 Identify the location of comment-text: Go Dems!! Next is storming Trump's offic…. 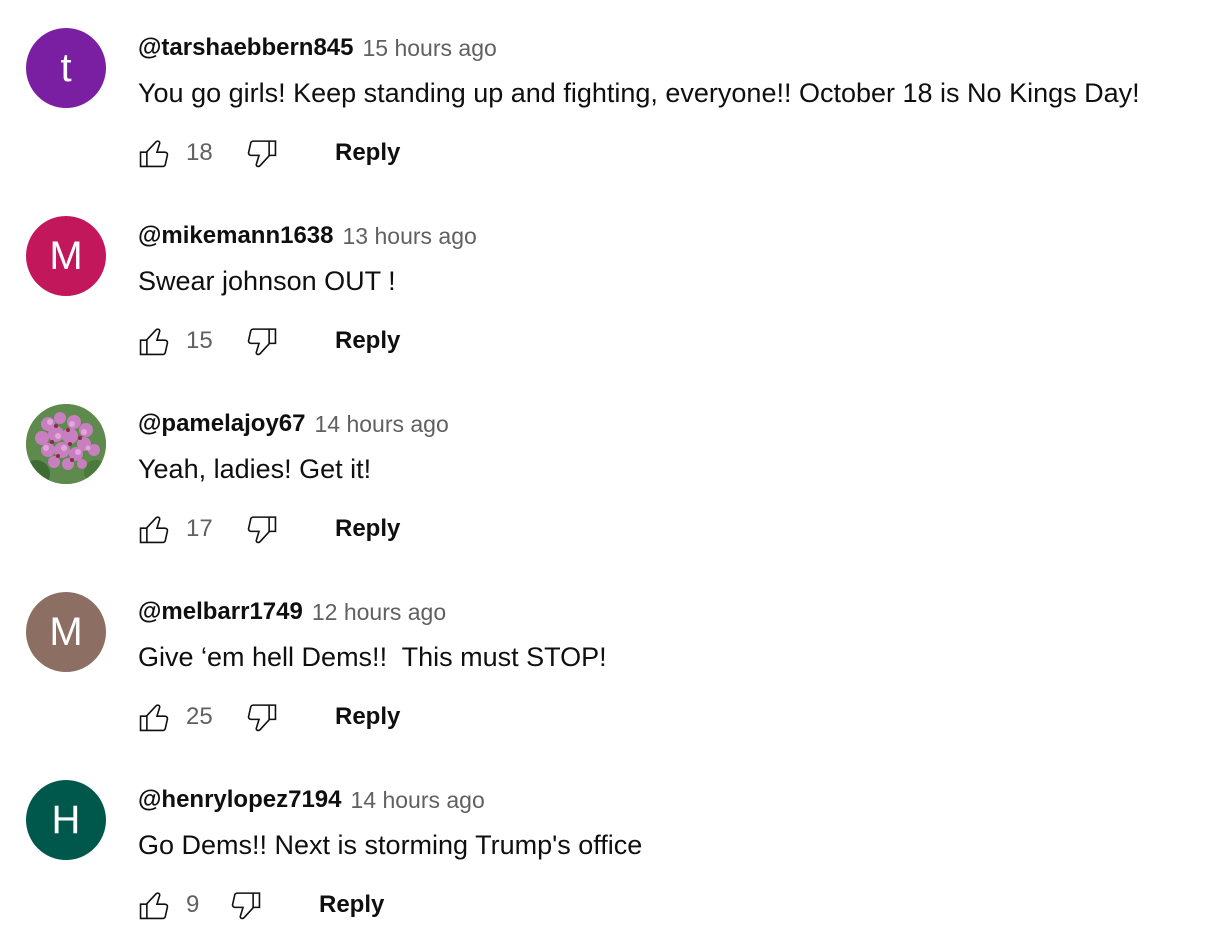
(390, 845).